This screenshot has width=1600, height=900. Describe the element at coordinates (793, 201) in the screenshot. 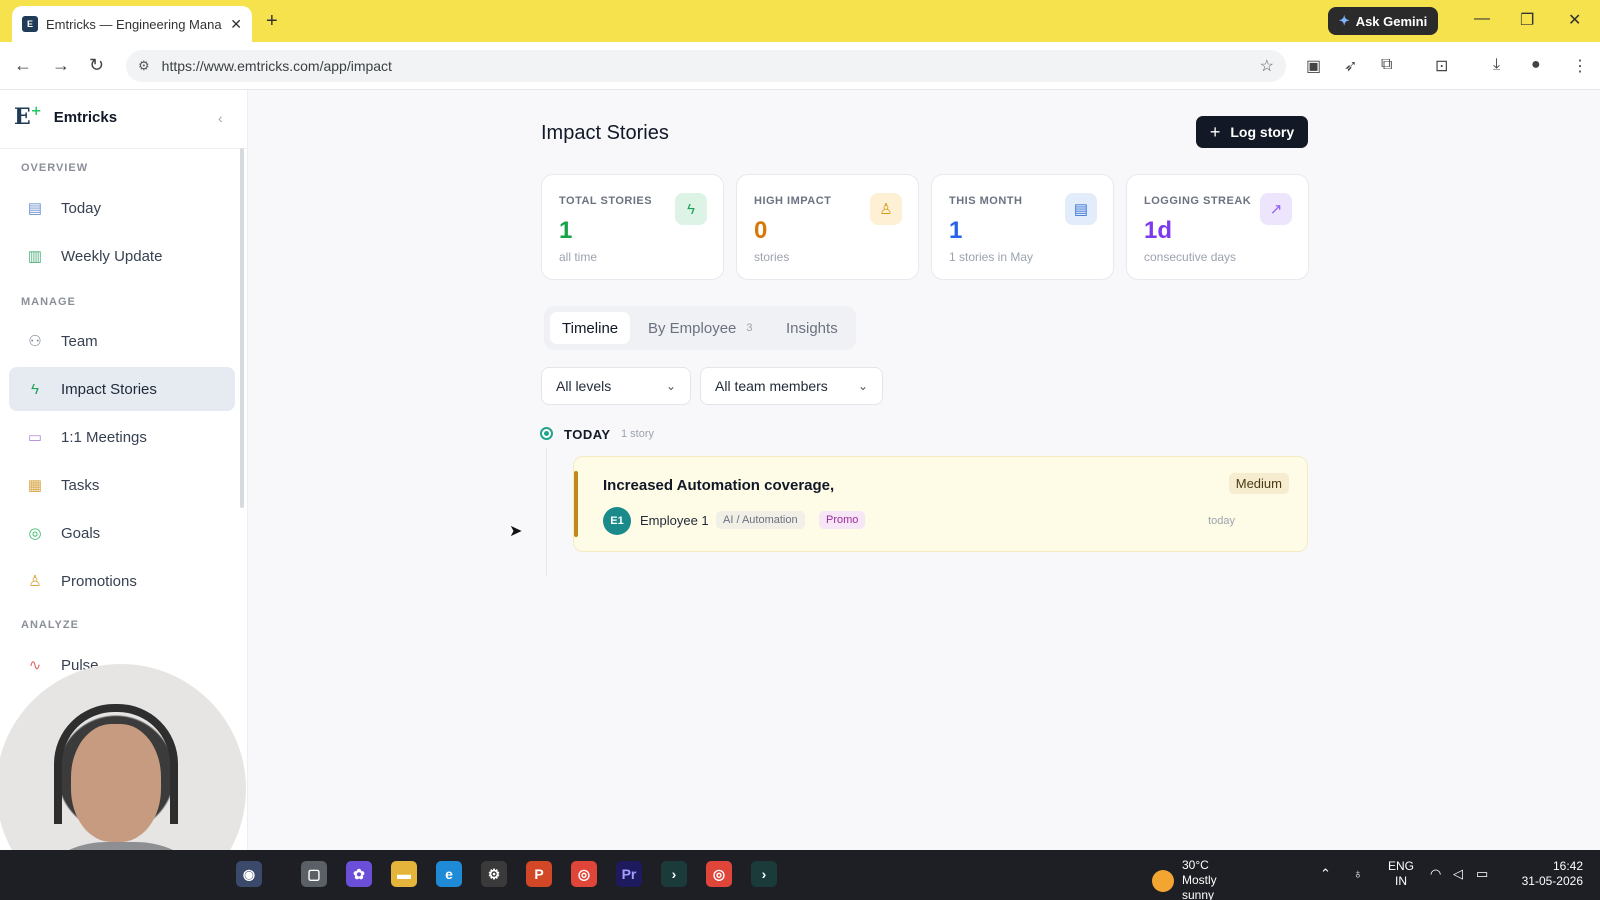

I see `stat-label: HIGH IMPACT` at that location.